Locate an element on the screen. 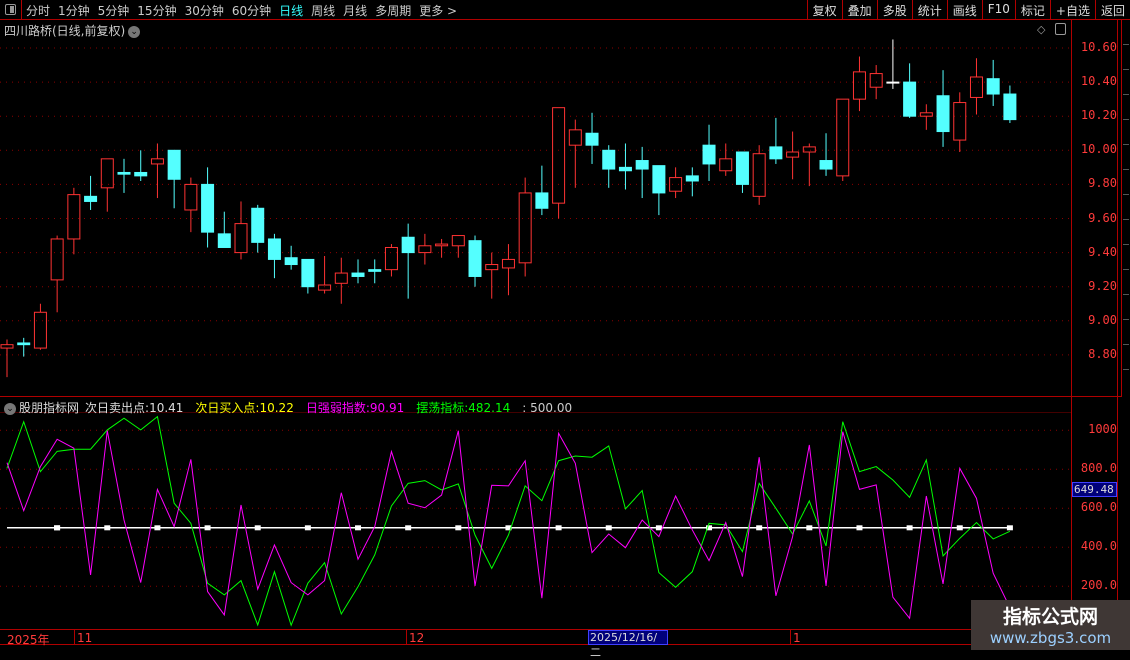  axis-divider is located at coordinates (1117, 324).